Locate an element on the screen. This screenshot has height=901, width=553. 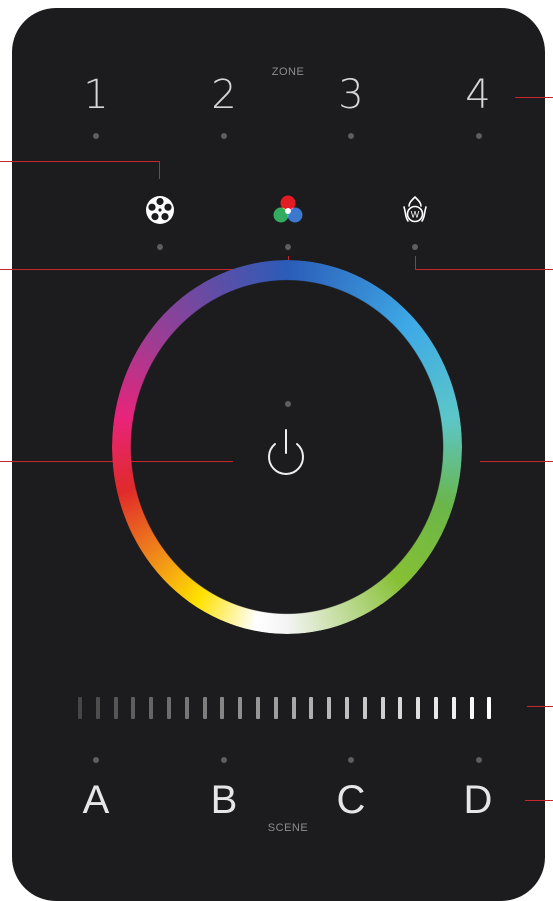
callout-line-ring is located at coordinates (516, 461).